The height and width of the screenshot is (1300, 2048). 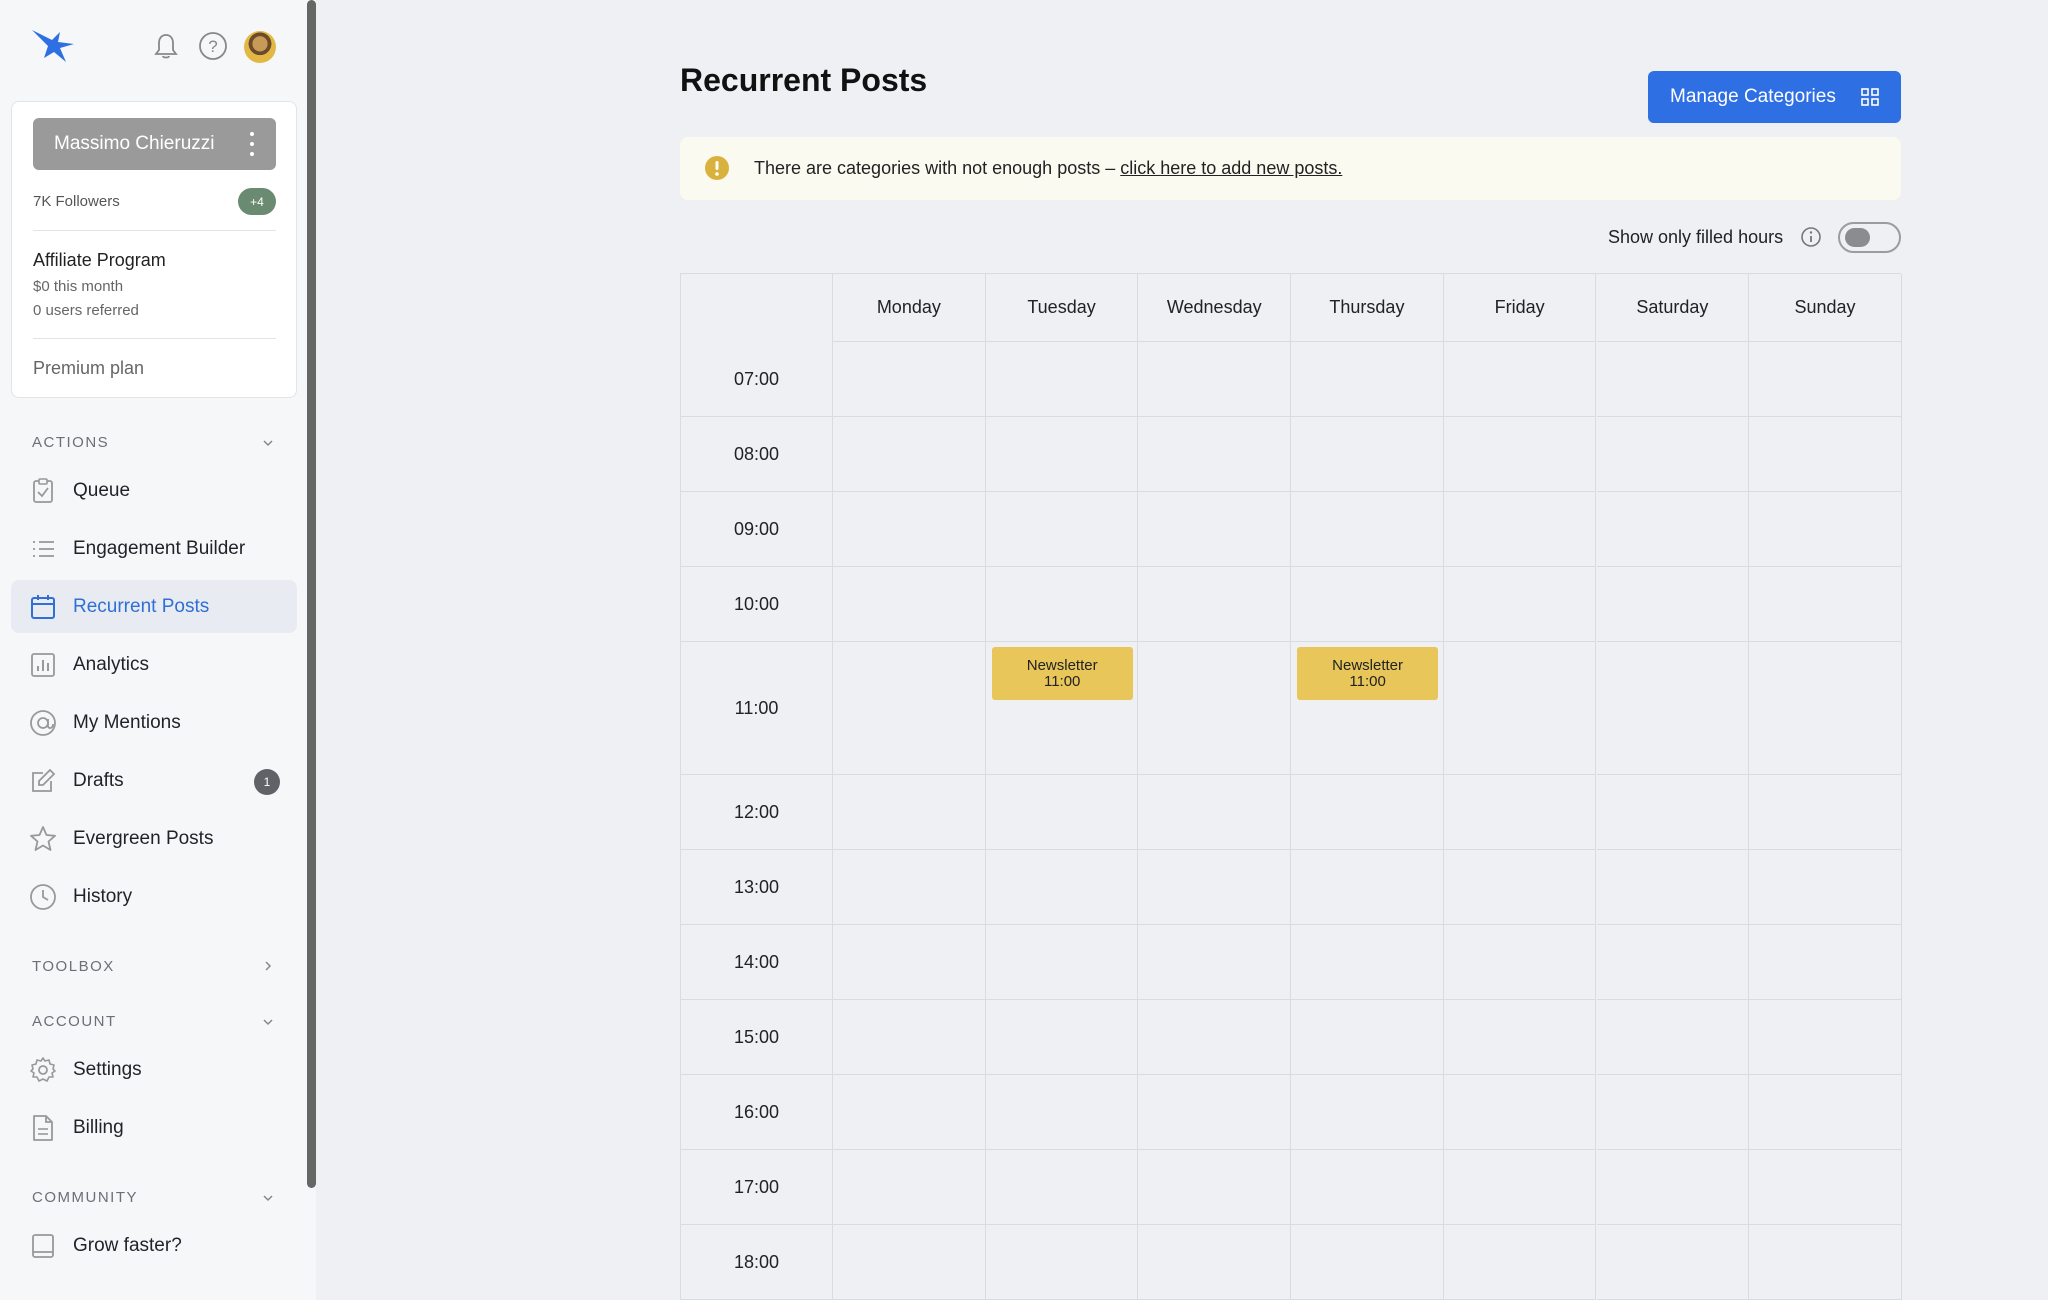 I want to click on sidebar-item-queue: Queue, so click(x=154, y=490).